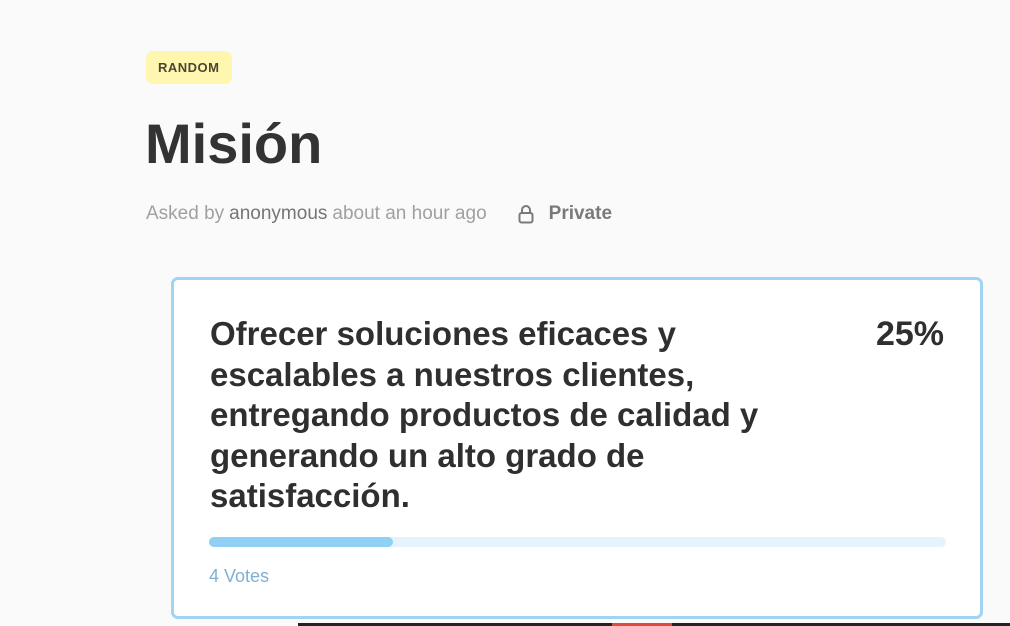 This screenshot has width=1010, height=626. I want to click on category-tag: RANDOM, so click(189, 67).